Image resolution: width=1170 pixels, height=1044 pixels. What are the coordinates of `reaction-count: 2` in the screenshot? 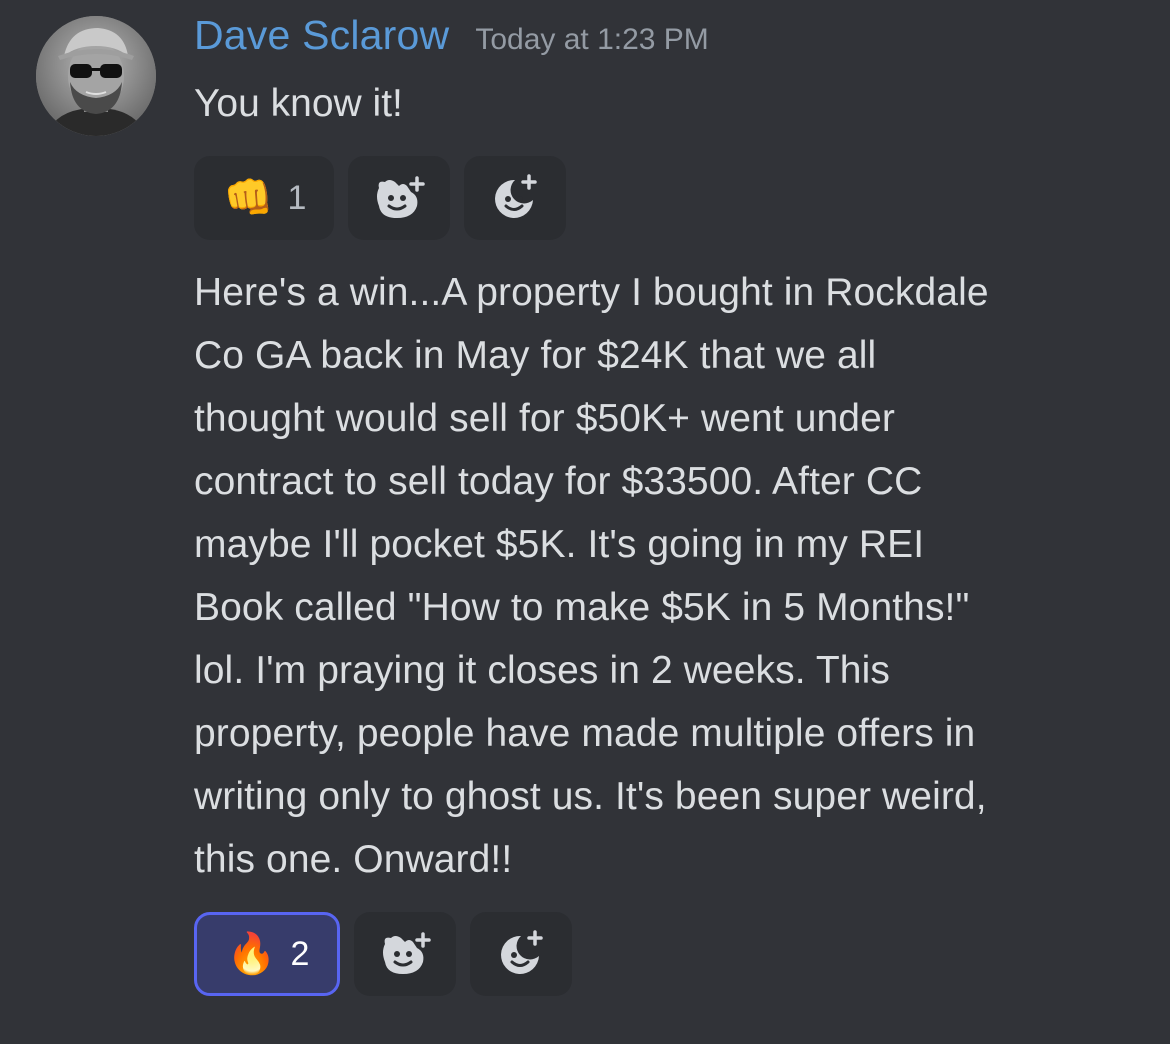 It's located at (300, 953).